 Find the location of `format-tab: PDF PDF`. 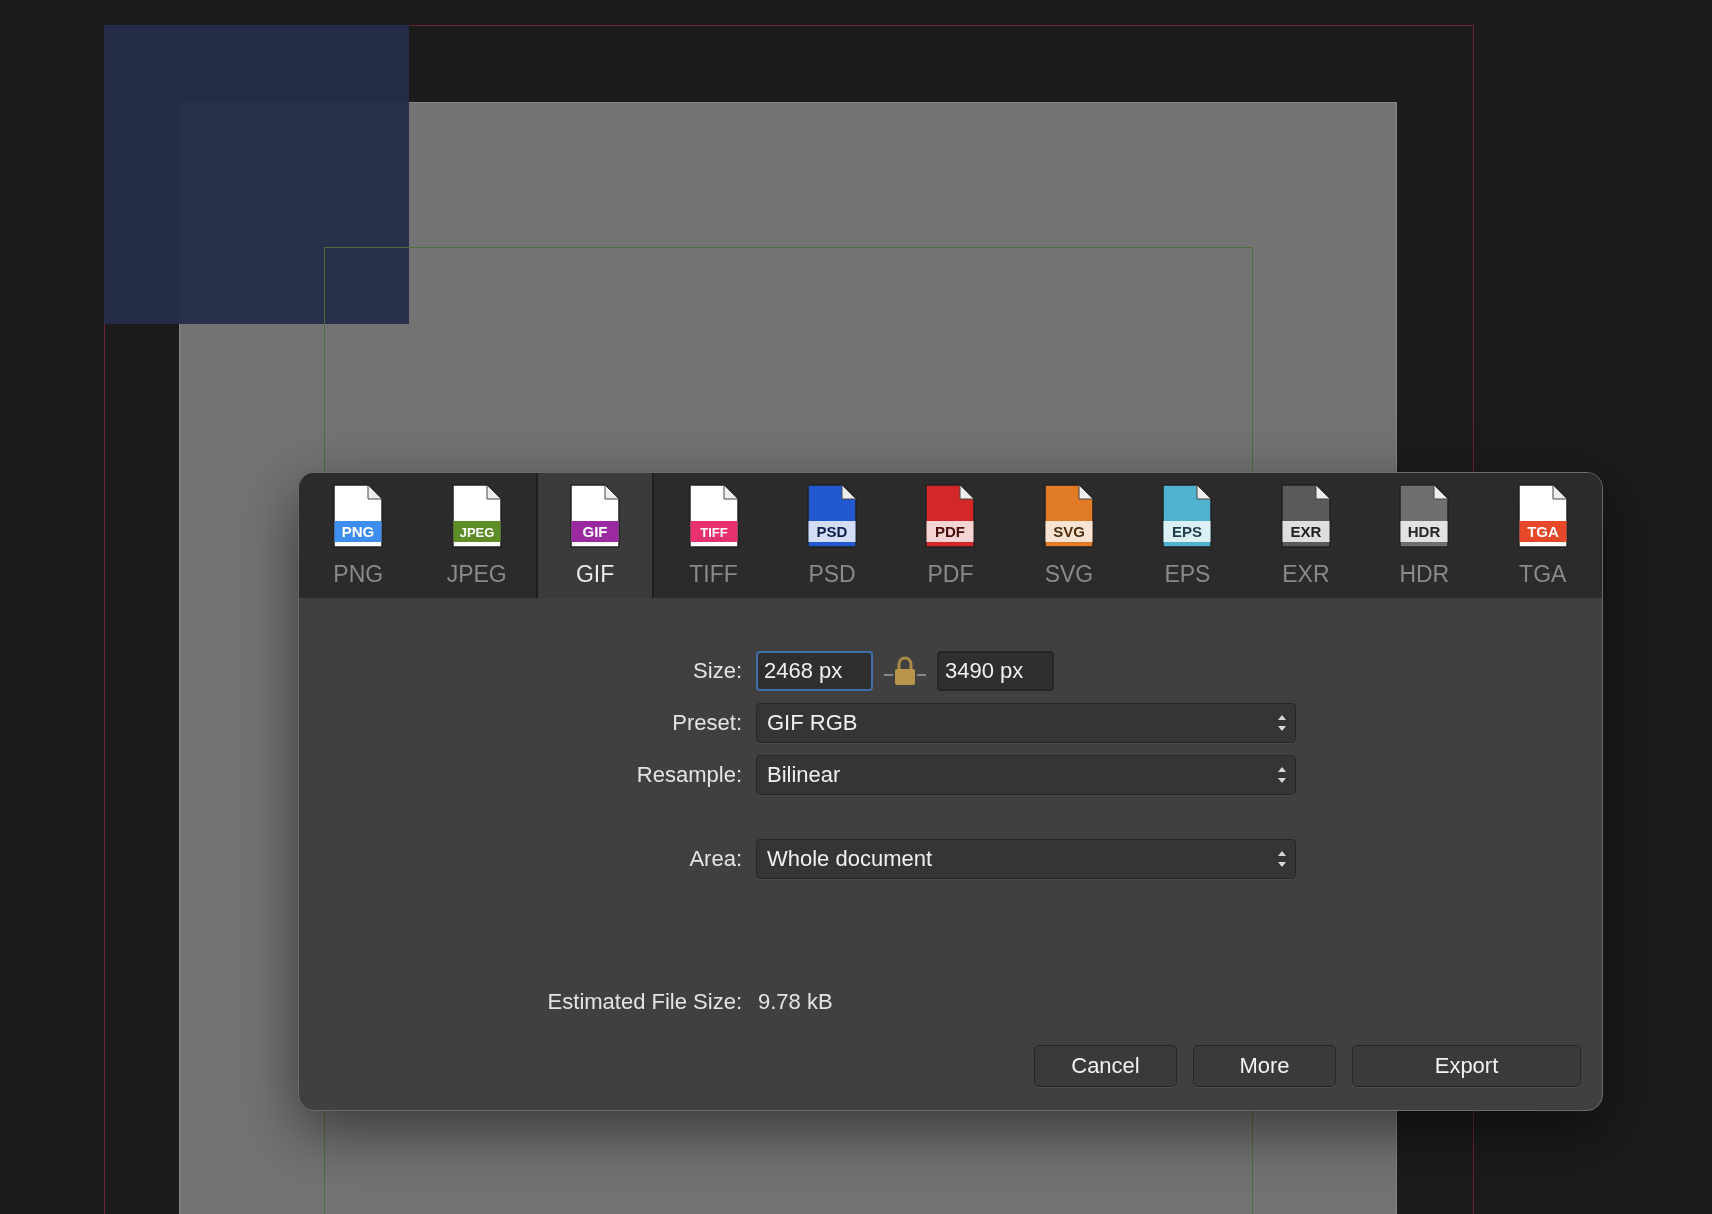

format-tab: PDF PDF is located at coordinates (950, 535).